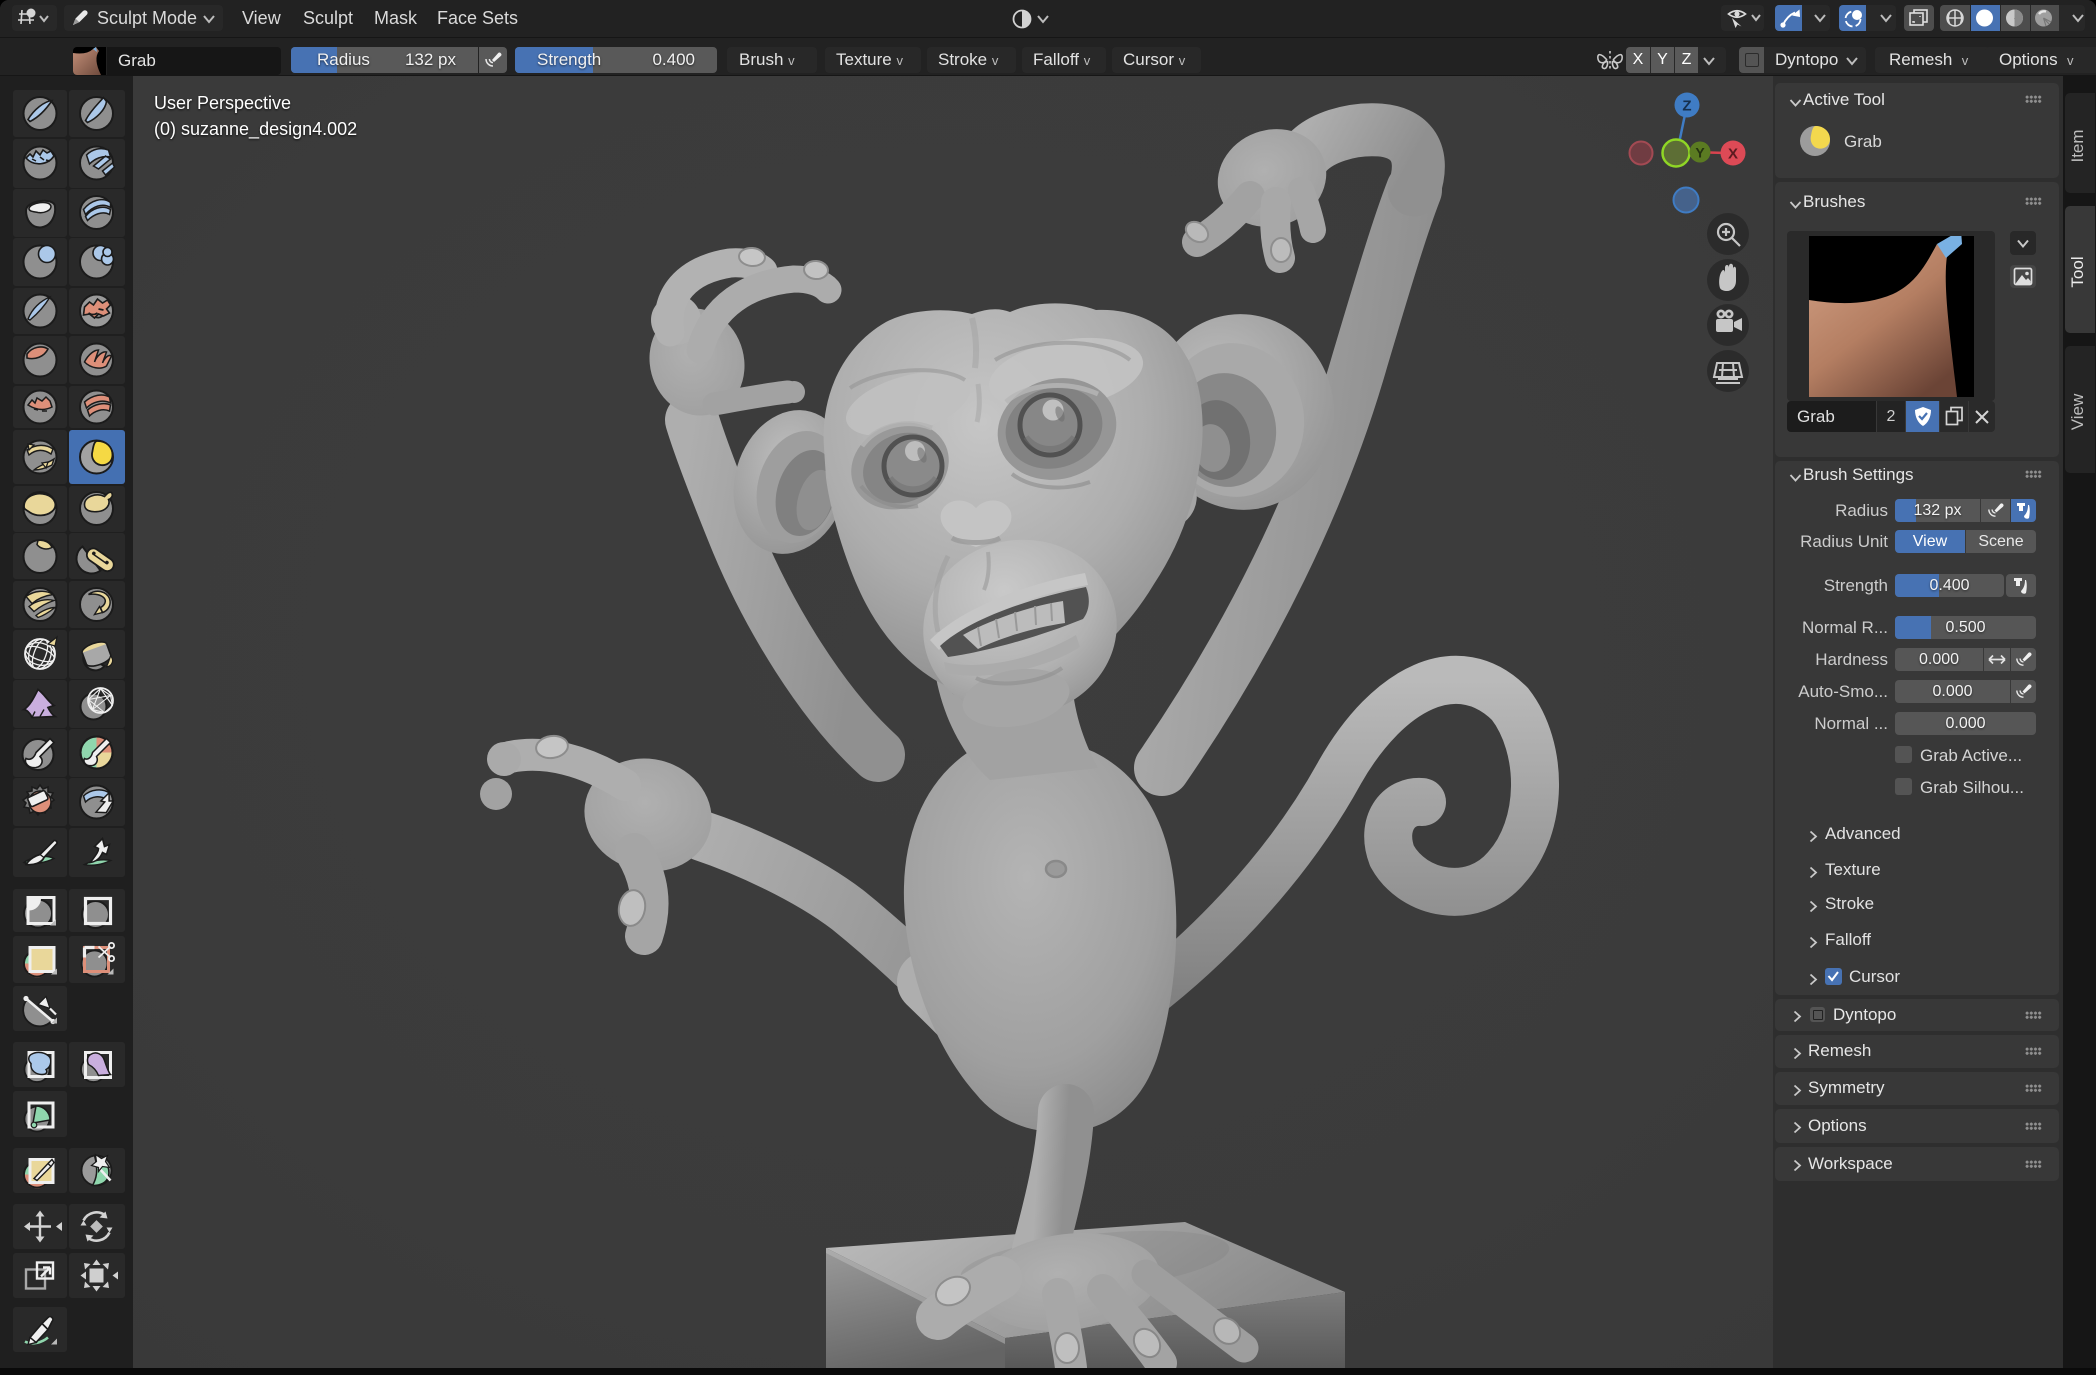  Describe the element at coordinates (1700, 153) in the screenshot. I see `svg-text: Y` at that location.